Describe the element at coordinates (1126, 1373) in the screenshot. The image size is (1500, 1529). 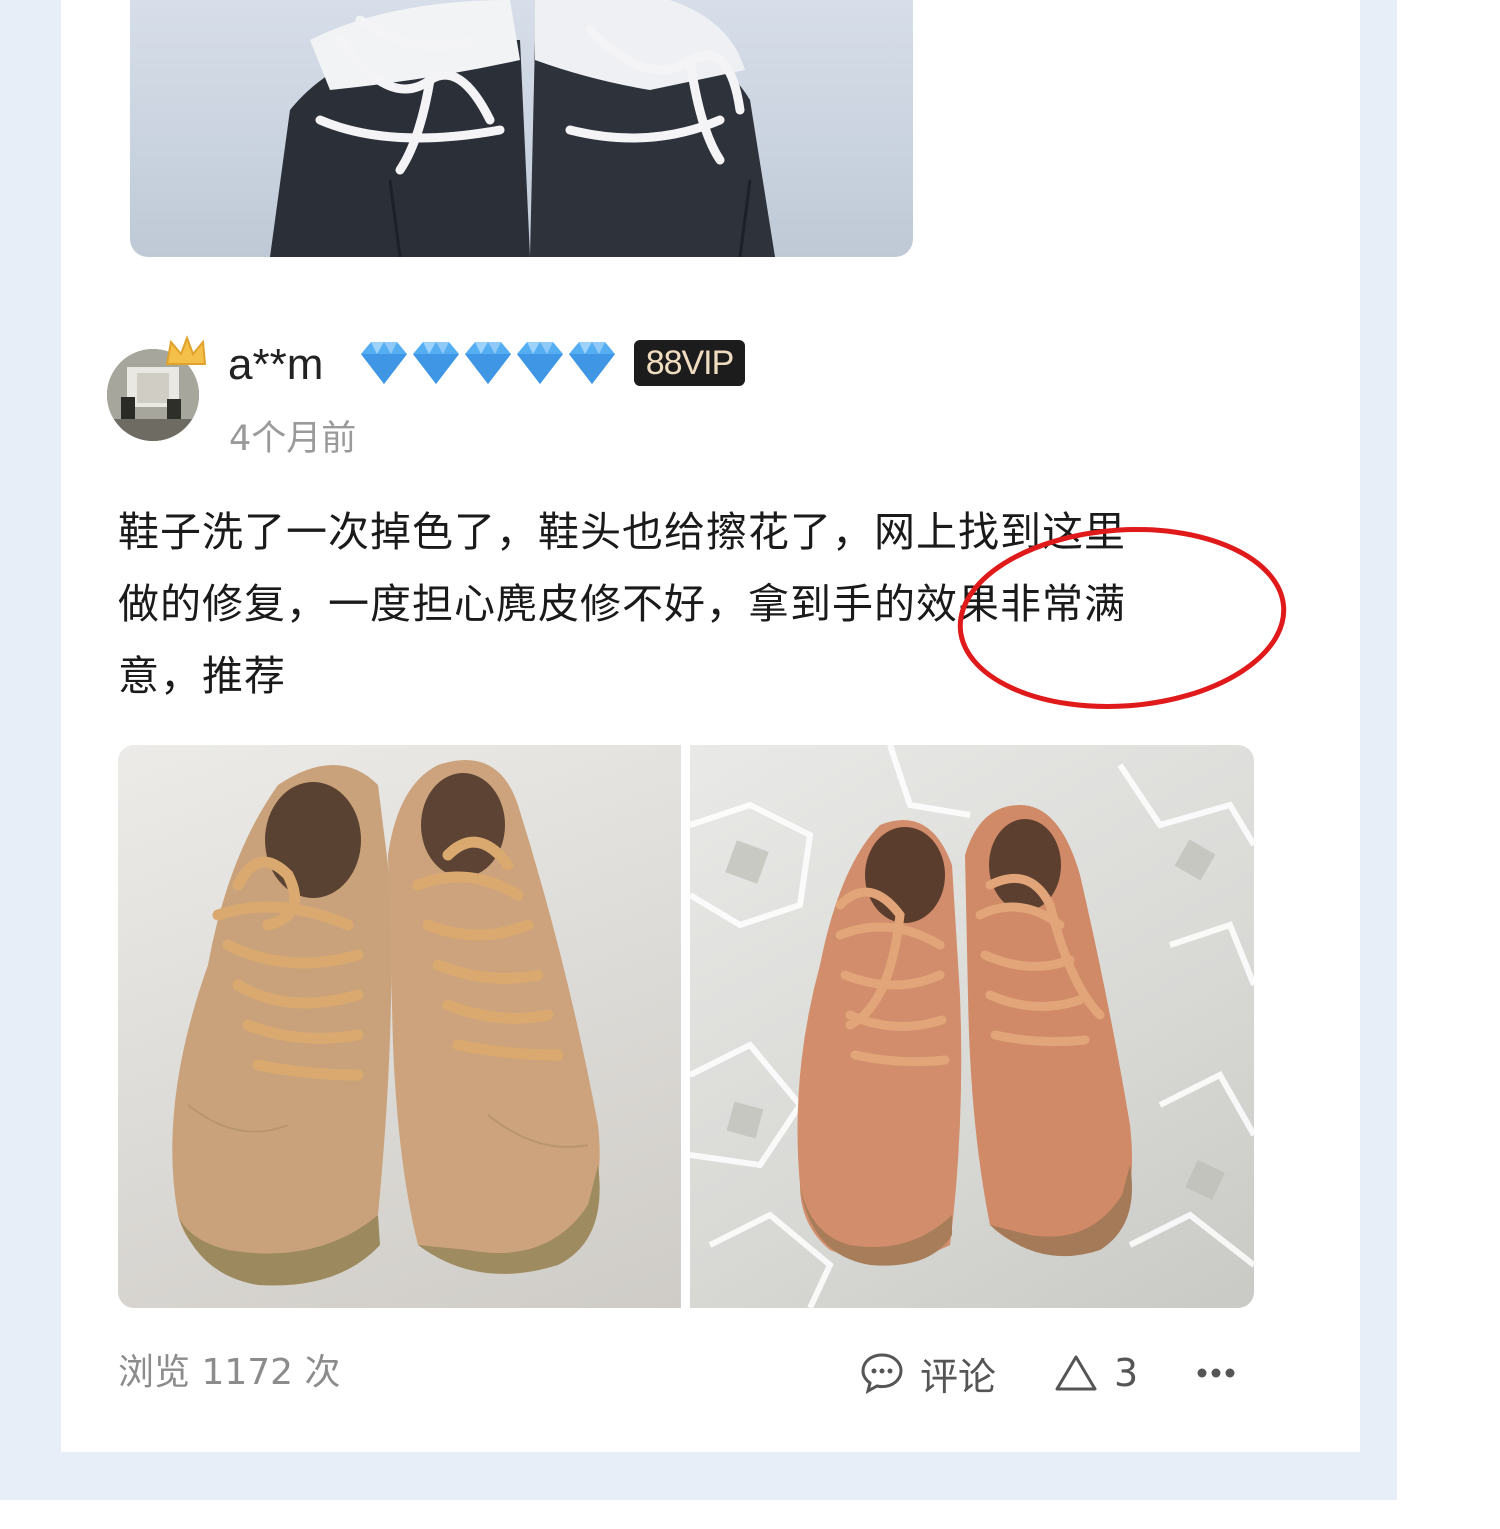
I see `like-count: 3` at that location.